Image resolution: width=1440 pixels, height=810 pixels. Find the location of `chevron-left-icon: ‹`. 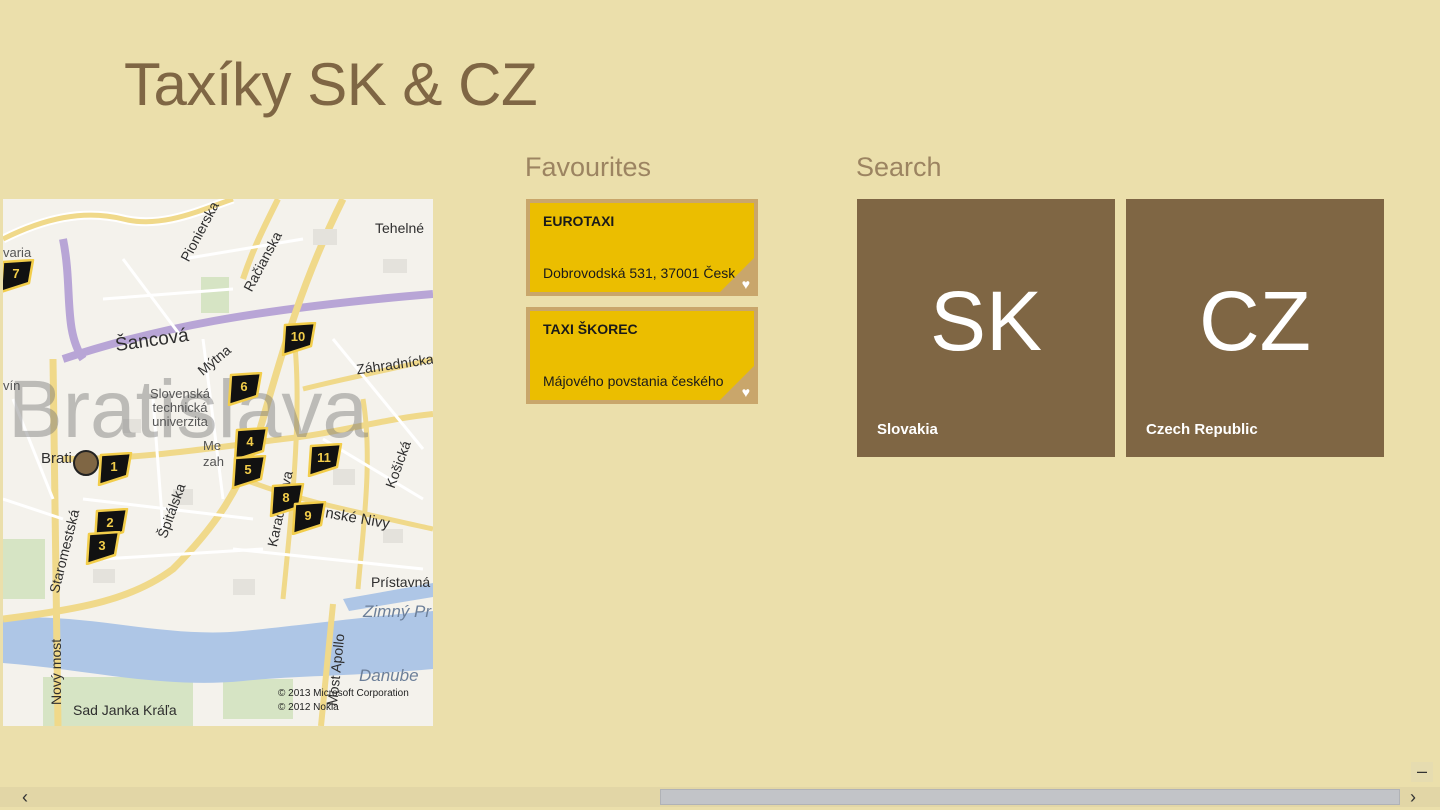

chevron-left-icon: ‹ is located at coordinates (25, 797).